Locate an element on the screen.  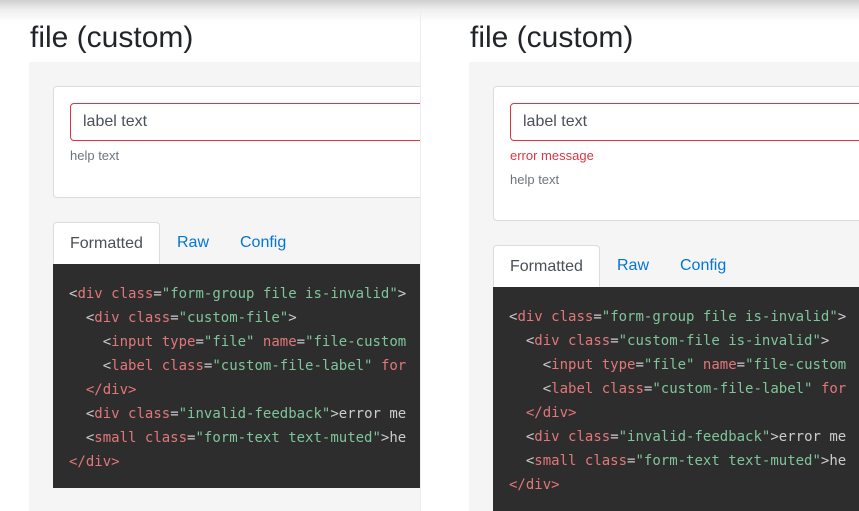
preview-card: label text help text is located at coordinates (236, 142).